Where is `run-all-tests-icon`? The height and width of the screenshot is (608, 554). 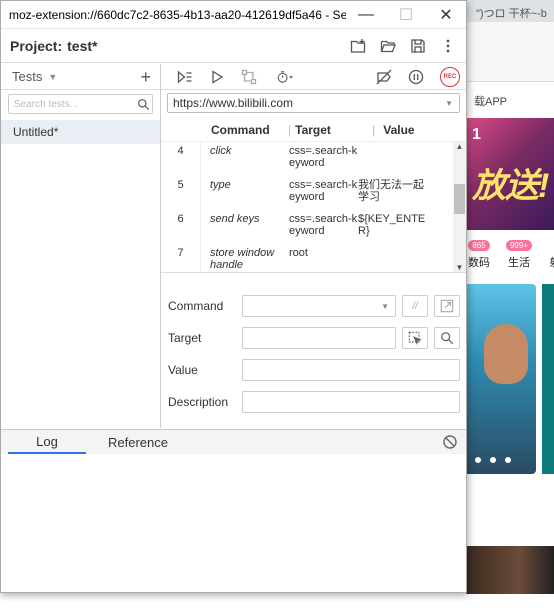 run-all-tests-icon is located at coordinates (185, 77).